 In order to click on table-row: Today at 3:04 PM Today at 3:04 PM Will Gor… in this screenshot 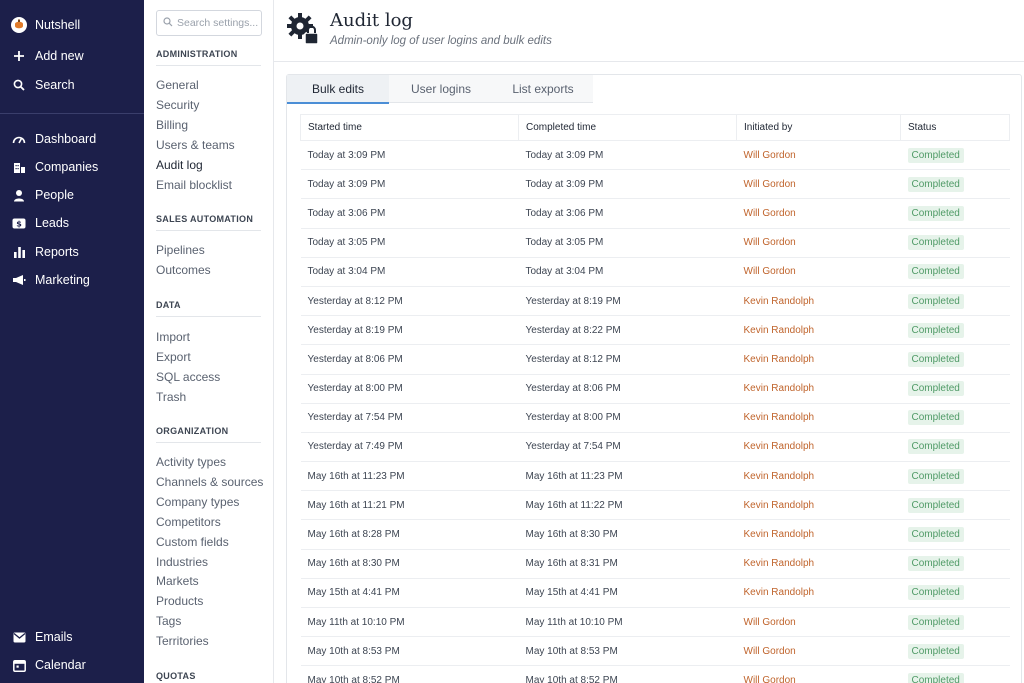, I will do `click(655, 272)`.